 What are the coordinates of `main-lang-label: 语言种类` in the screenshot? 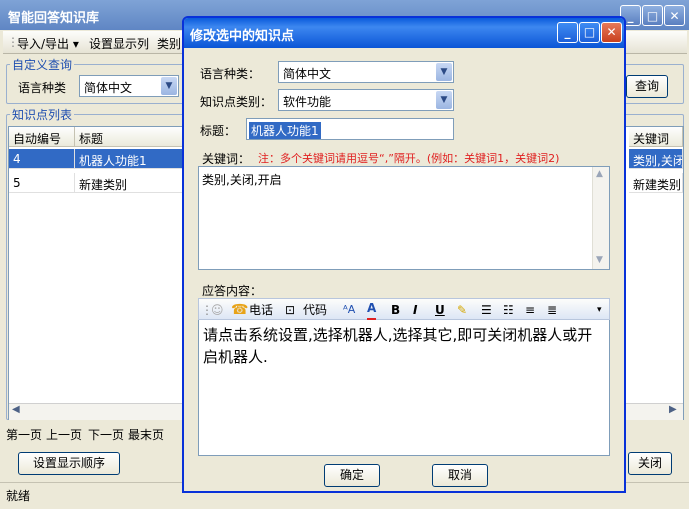 It's located at (42, 88).